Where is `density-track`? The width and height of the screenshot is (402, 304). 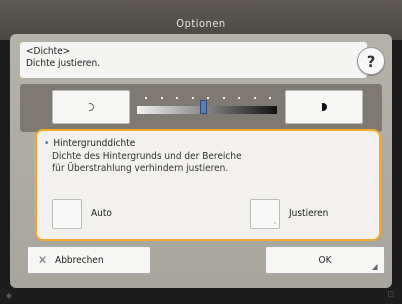 density-track is located at coordinates (207, 110).